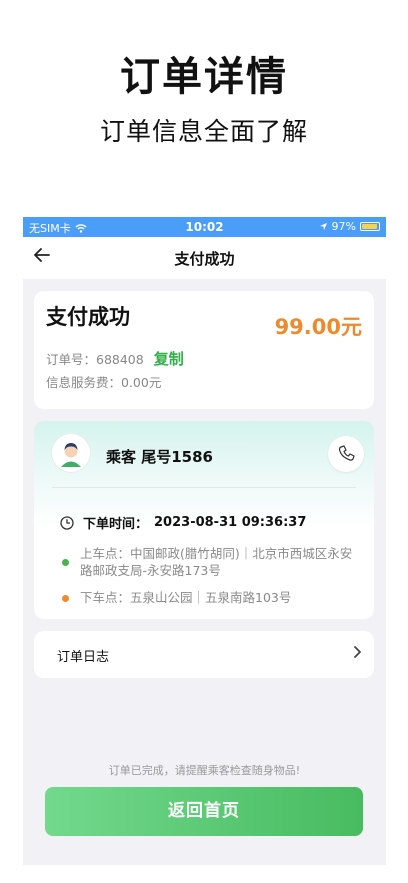  What do you see at coordinates (318, 327) in the screenshot?
I see `payment-amount: 99.00元` at bounding box center [318, 327].